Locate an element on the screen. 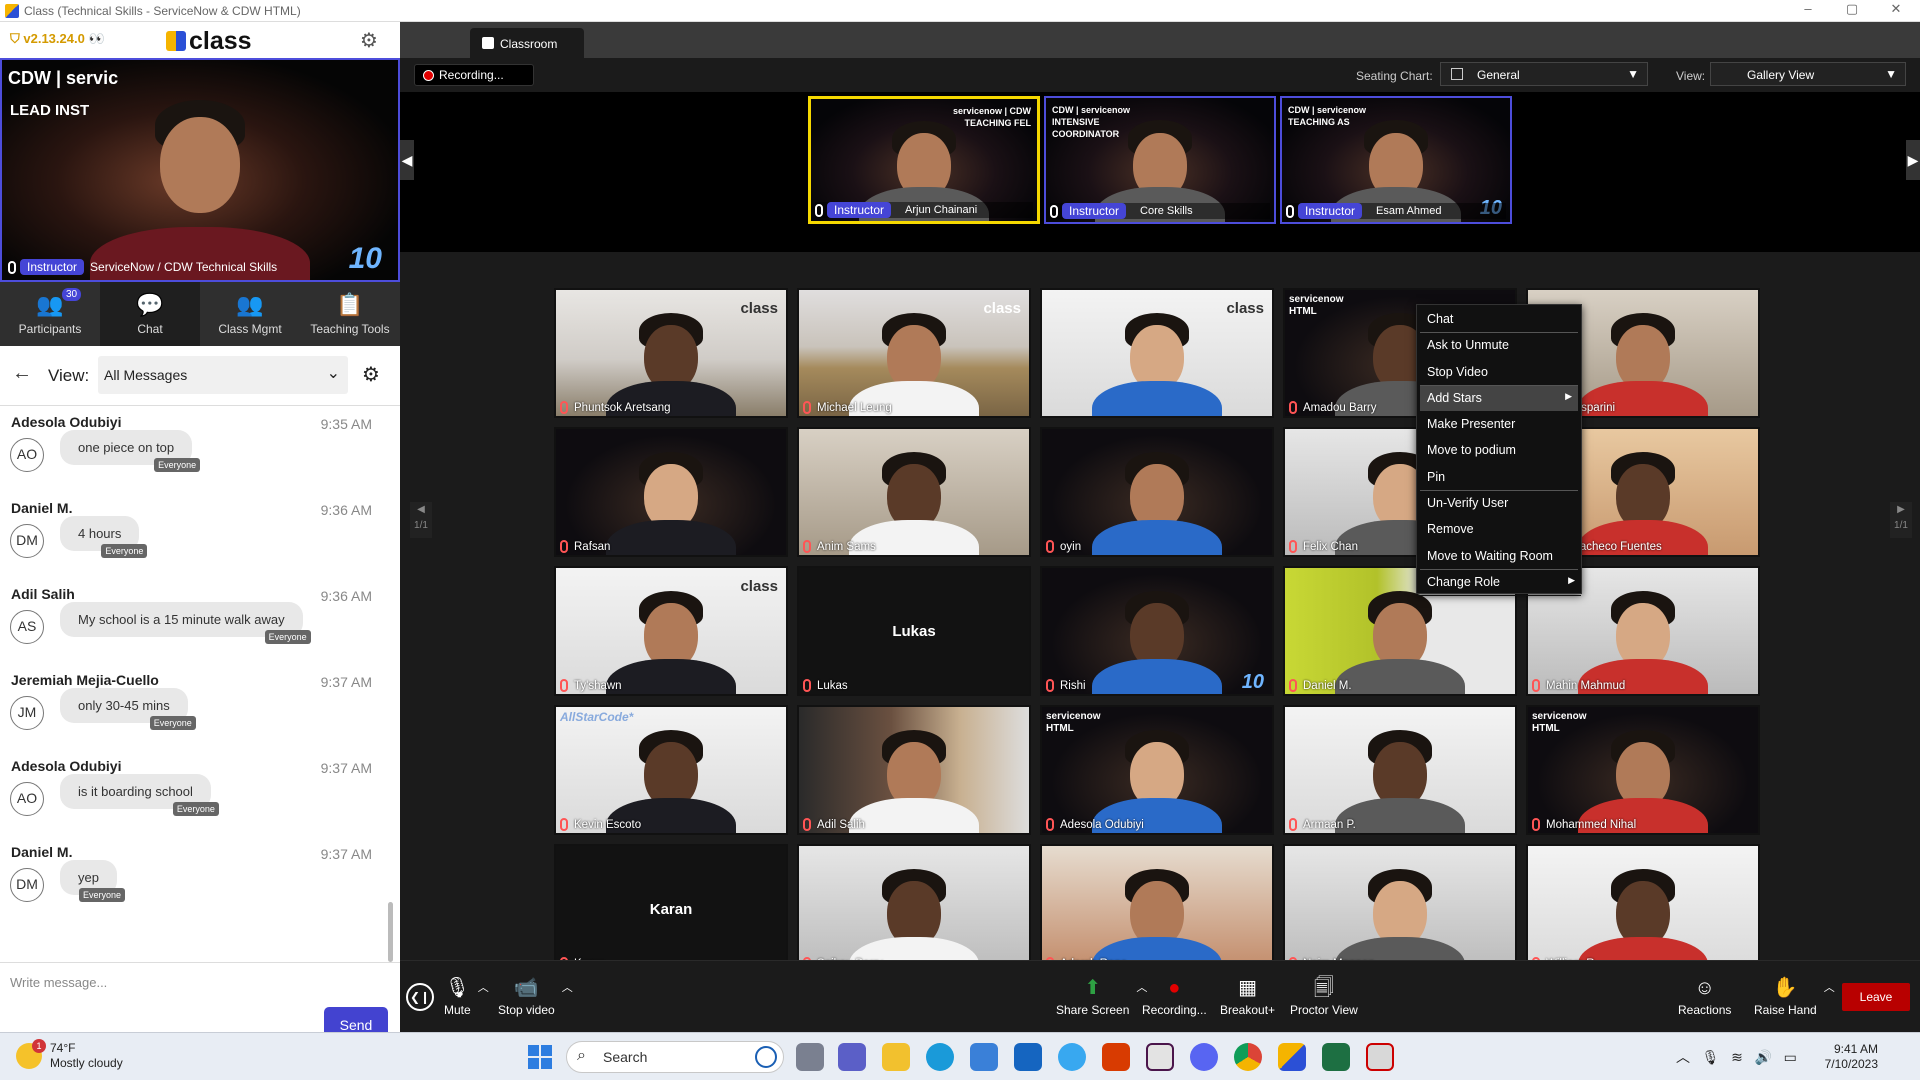 The width and height of the screenshot is (1920, 1080). message-bubble: 4 hours Everyone is located at coordinates (104, 537).